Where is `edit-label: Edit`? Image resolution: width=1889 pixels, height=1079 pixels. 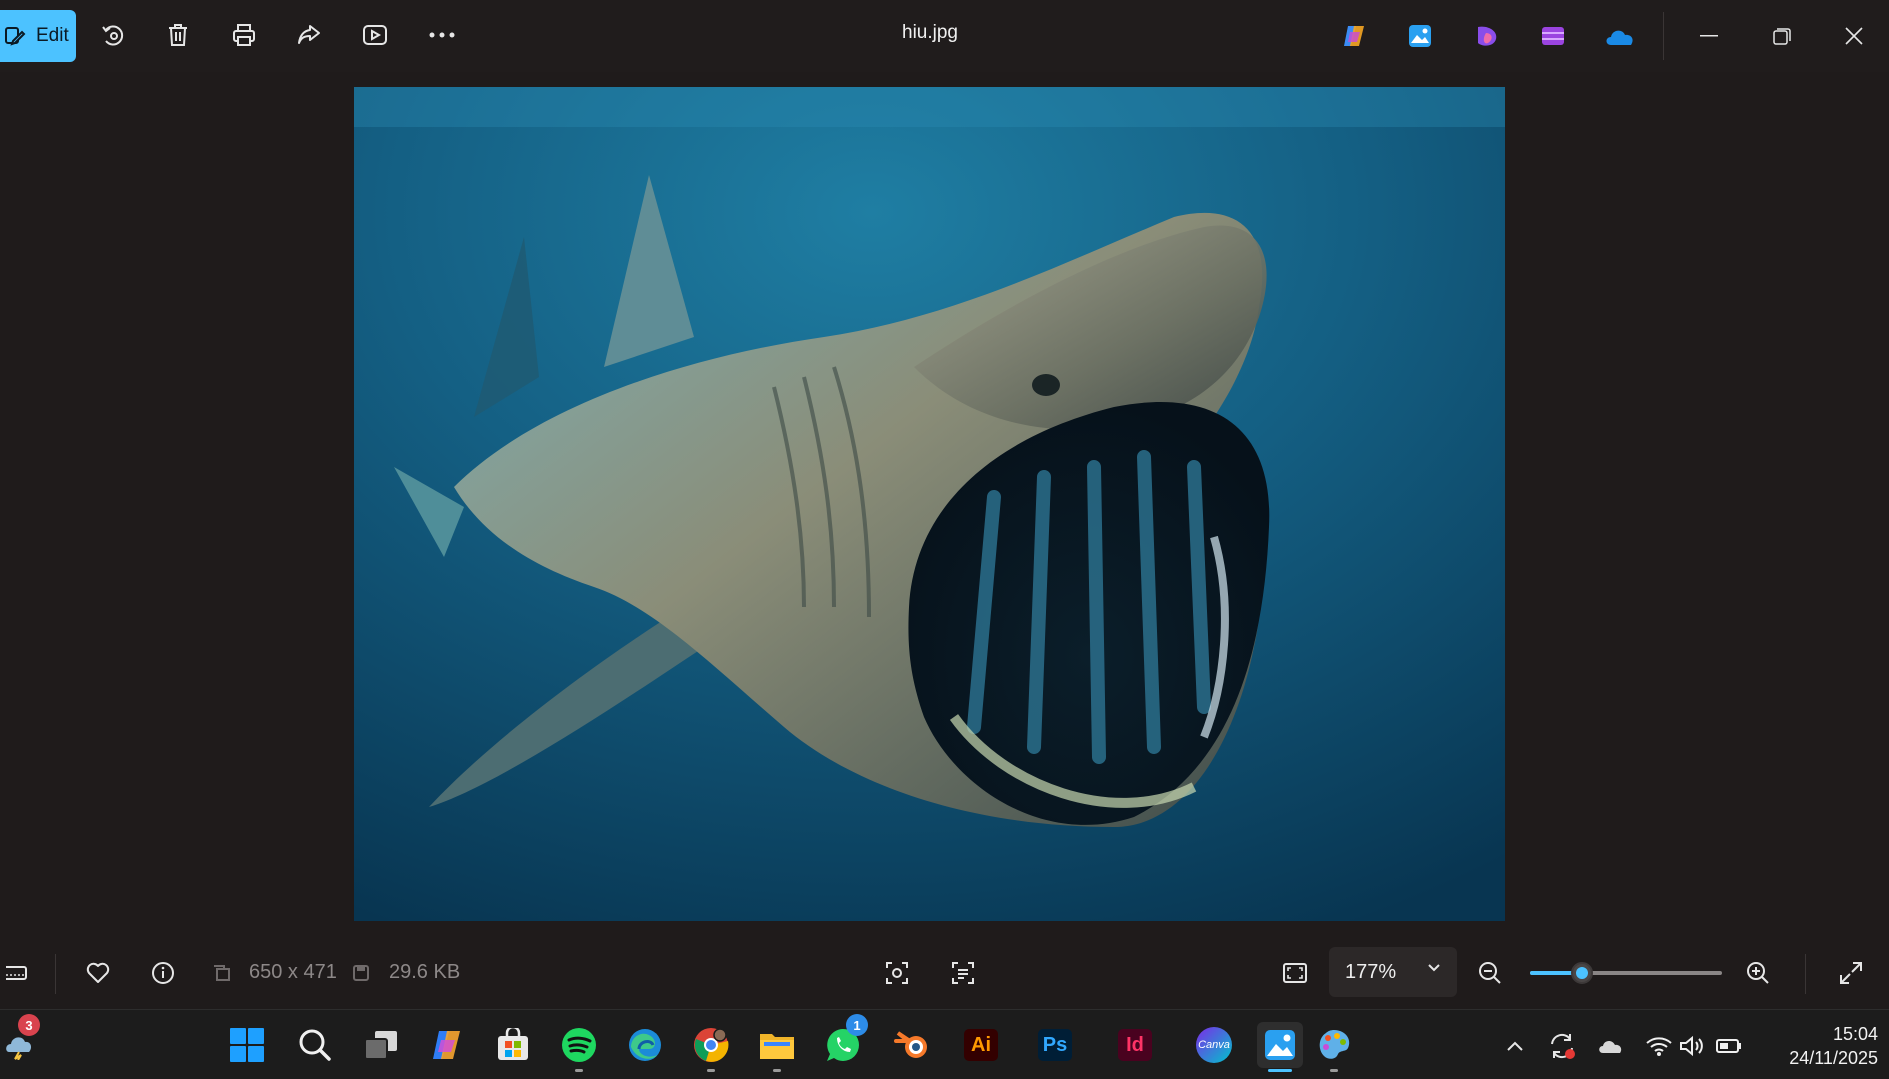 edit-label: Edit is located at coordinates (52, 35).